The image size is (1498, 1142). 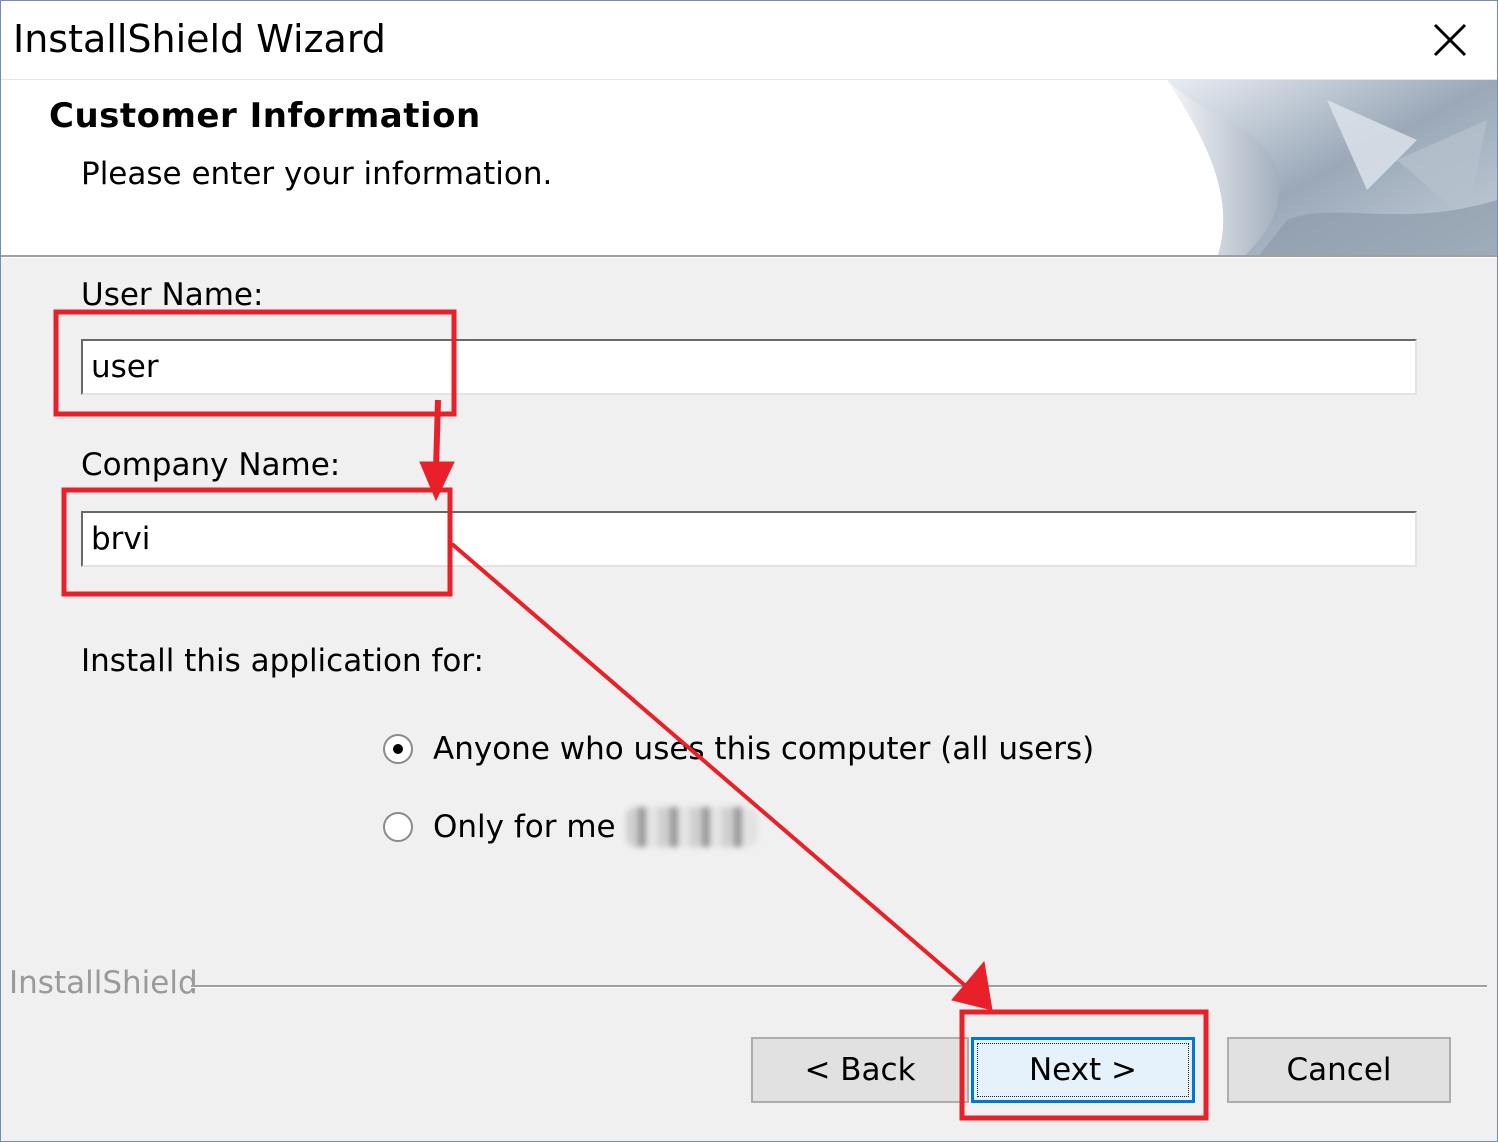 I want to click on install-for-label: Install this application for:, so click(x=282, y=661).